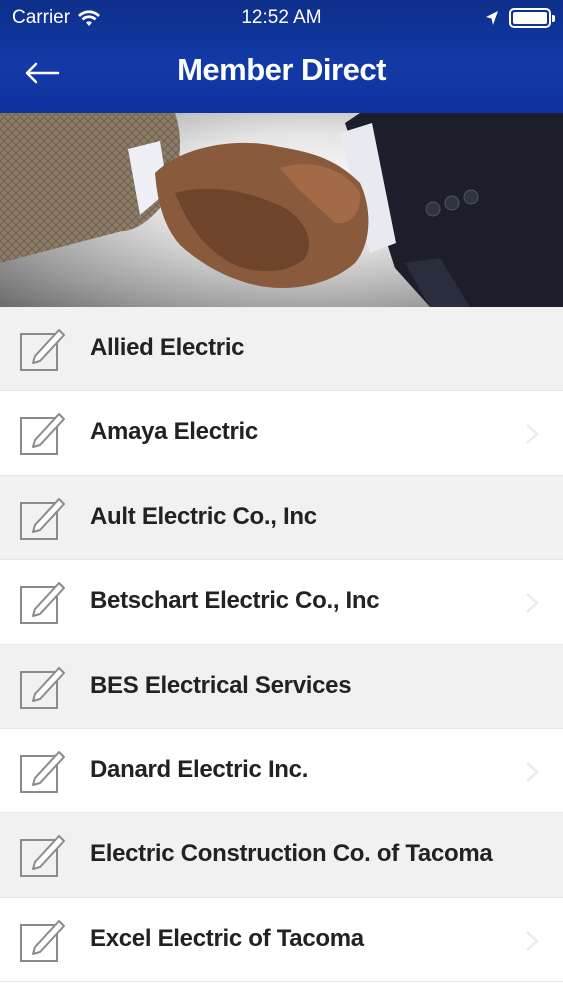 The image size is (563, 1000). I want to click on list-item: Ault Electric Co., Inc, so click(281, 518).